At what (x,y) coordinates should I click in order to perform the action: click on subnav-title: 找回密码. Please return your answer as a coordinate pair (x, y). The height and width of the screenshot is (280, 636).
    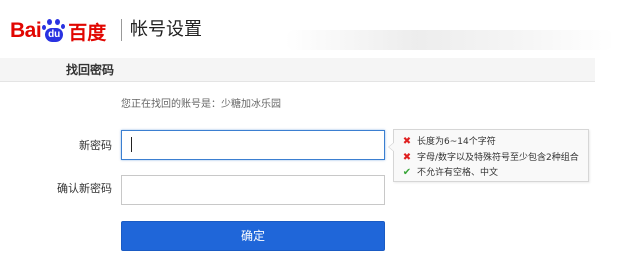
    Looking at the image, I should click on (90, 70).